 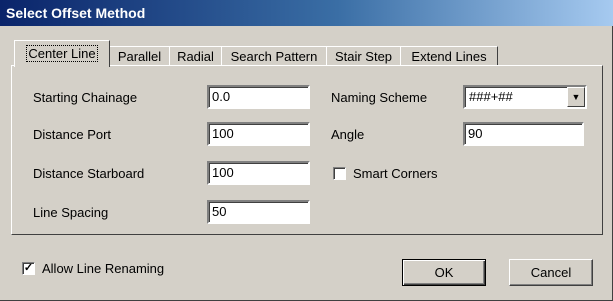 I want to click on title-bar: Select Offset Method, so click(x=306, y=13).